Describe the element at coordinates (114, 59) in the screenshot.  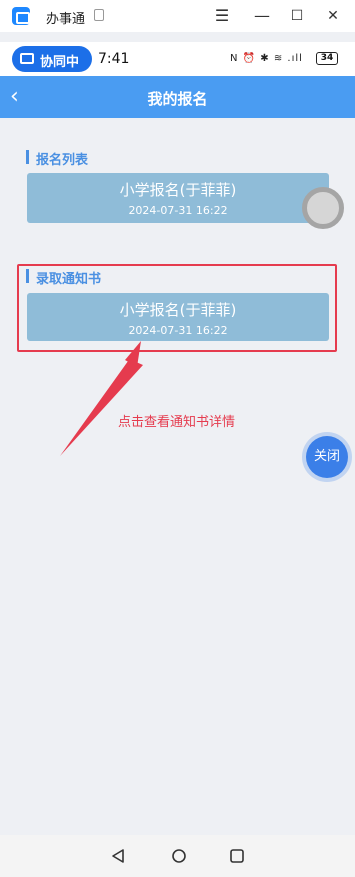
I see `status-time: 7:41` at that location.